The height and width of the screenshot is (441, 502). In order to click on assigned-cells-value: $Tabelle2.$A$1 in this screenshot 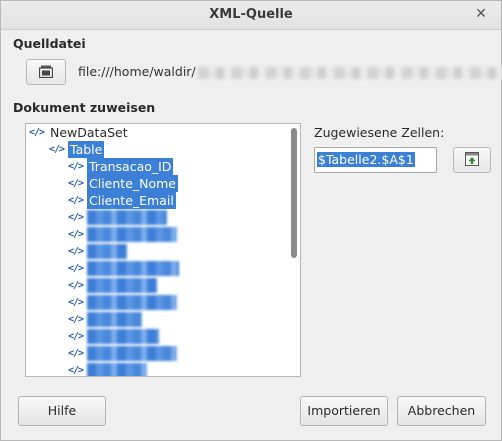, I will do `click(366, 159)`.